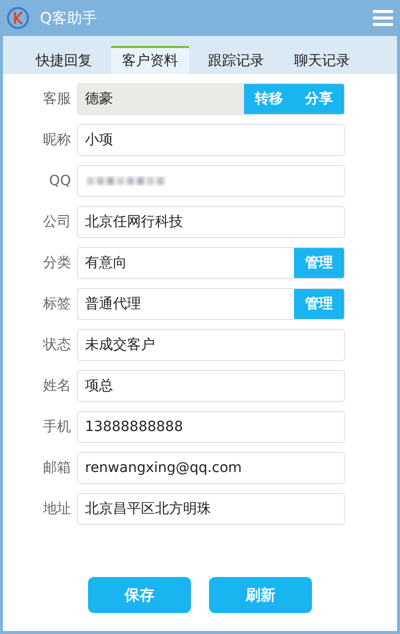 The height and width of the screenshot is (634, 400). What do you see at coordinates (18, 18) in the screenshot?
I see `logo-icon` at bounding box center [18, 18].